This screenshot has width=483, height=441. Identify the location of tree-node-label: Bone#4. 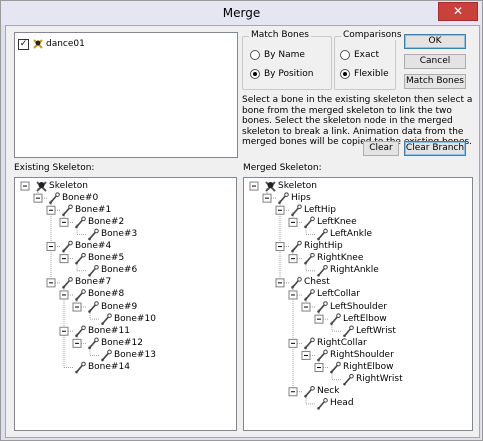
(93, 246).